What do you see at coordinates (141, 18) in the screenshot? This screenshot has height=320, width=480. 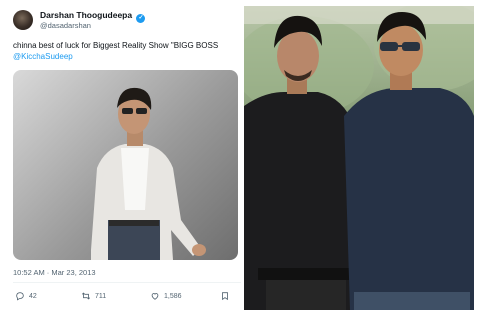 I see `verified-badge-icon: ✓` at bounding box center [141, 18].